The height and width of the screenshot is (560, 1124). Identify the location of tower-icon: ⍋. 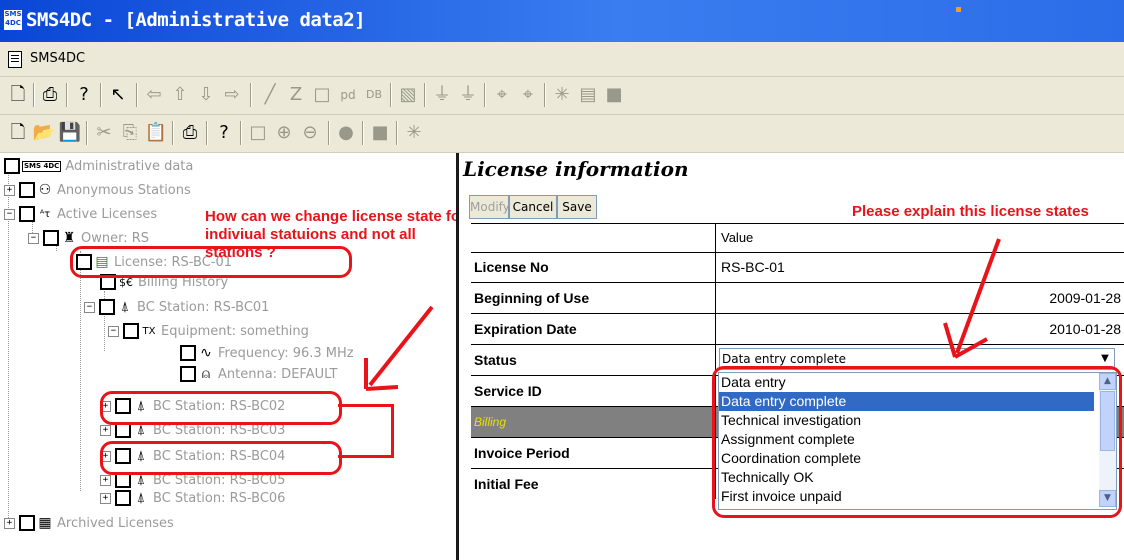
(125, 307).